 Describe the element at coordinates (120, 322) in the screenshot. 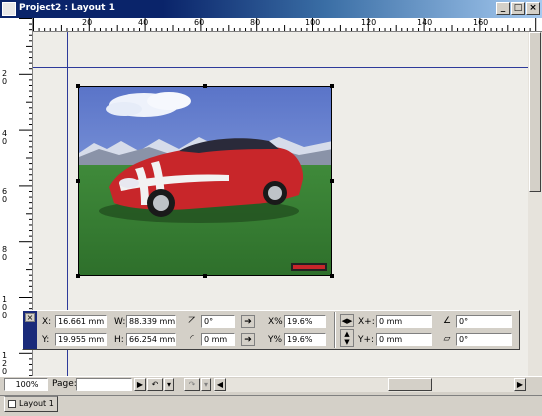

I see `w-label: W:` at that location.